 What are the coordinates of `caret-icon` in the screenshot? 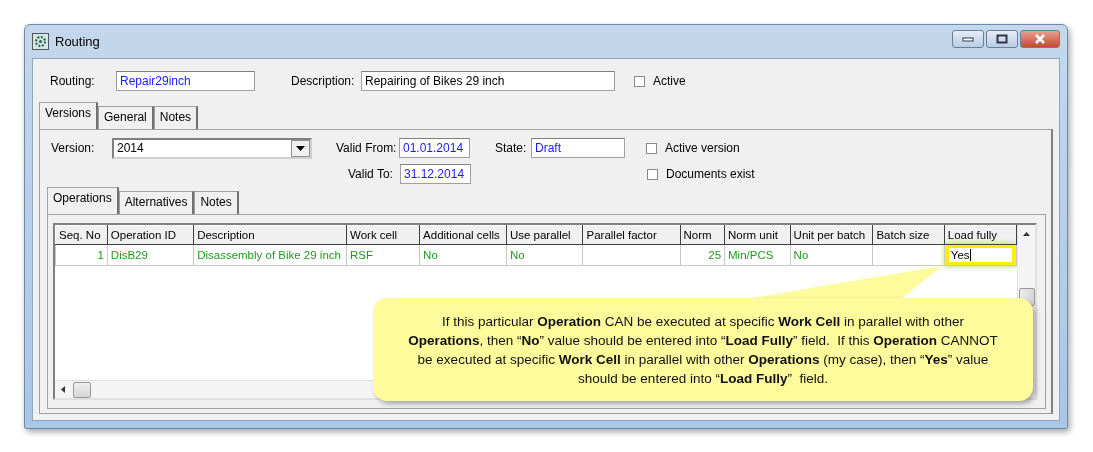 It's located at (300, 148).